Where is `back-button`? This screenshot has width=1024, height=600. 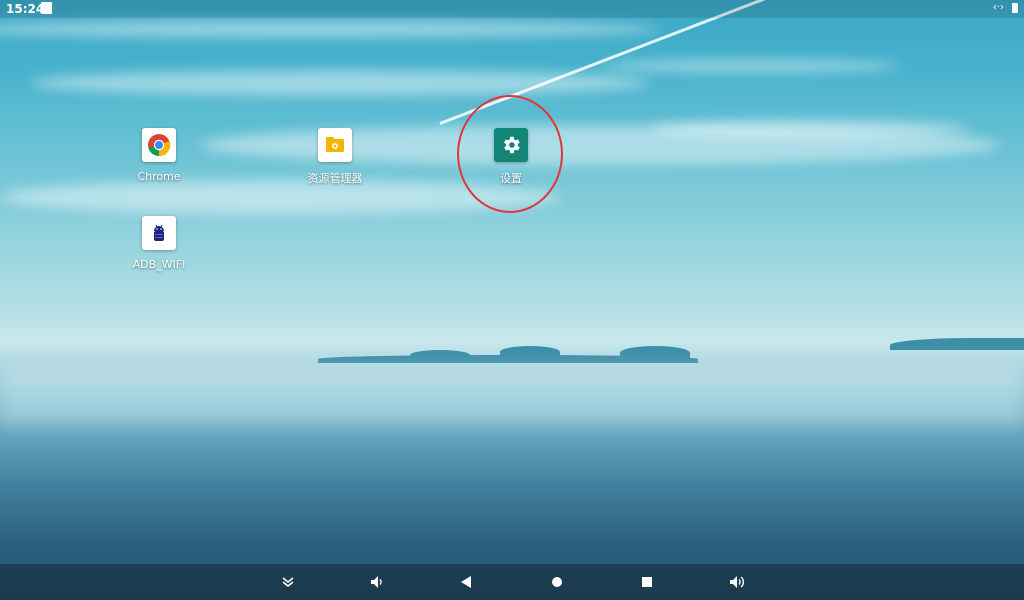
back-button is located at coordinates (466, 582).